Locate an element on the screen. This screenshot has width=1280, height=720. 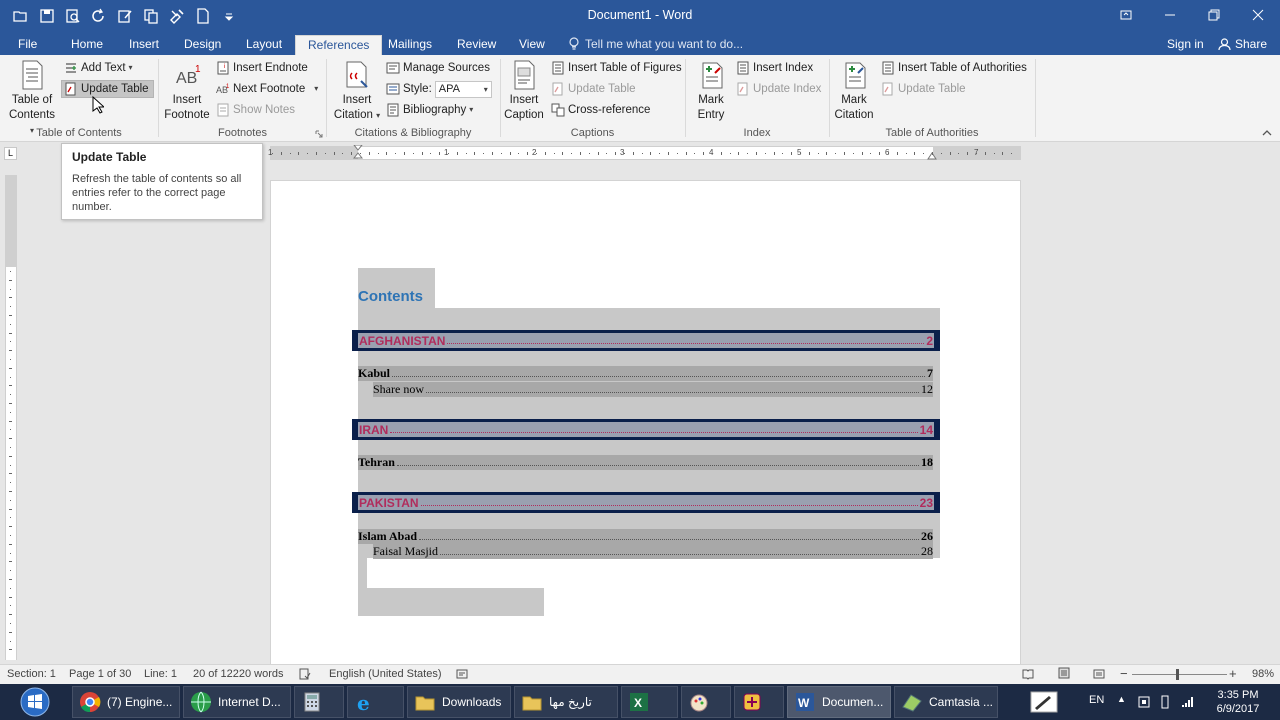
insert-citation-button: Insert Citation ▾ is located at coordinates (357, 91).